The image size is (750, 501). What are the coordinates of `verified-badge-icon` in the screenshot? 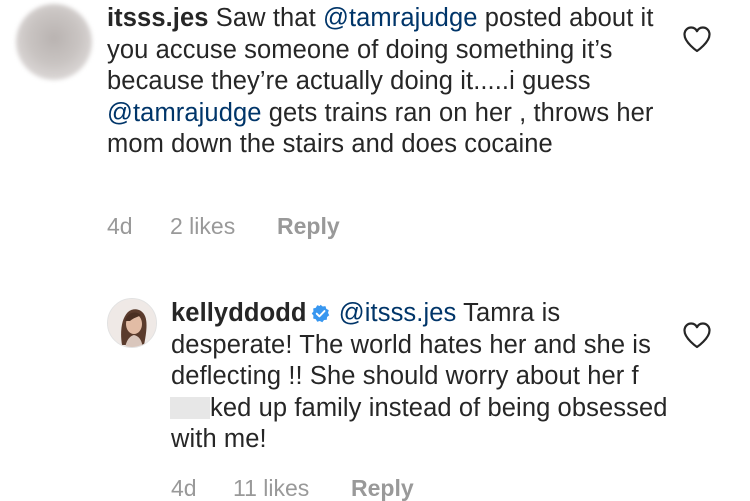 It's located at (320, 313).